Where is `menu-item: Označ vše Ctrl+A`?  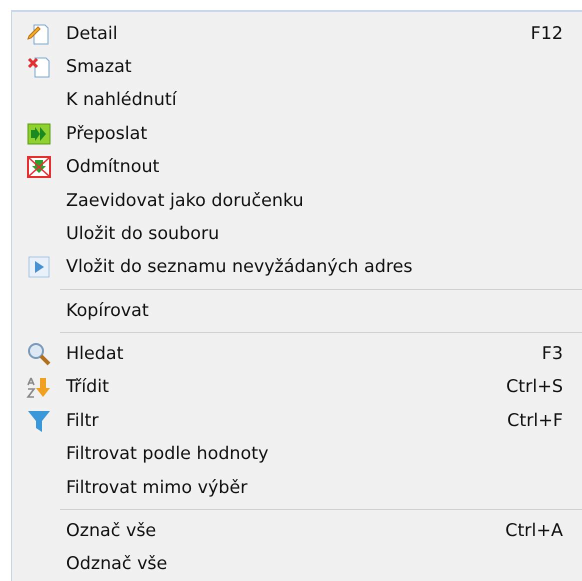 menu-item: Označ vše Ctrl+A is located at coordinates (297, 531).